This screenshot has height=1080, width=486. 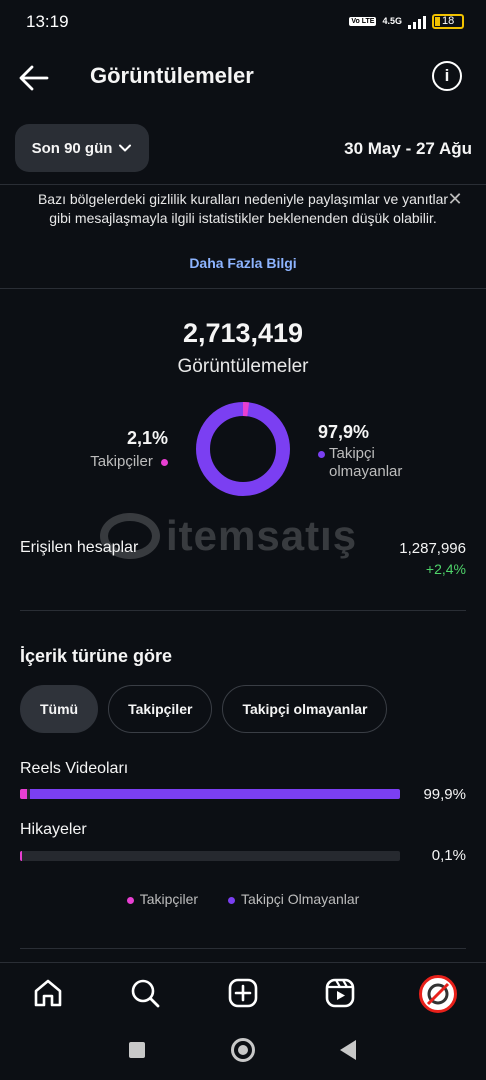 I want to click on signal-icon, so click(x=417, y=22).